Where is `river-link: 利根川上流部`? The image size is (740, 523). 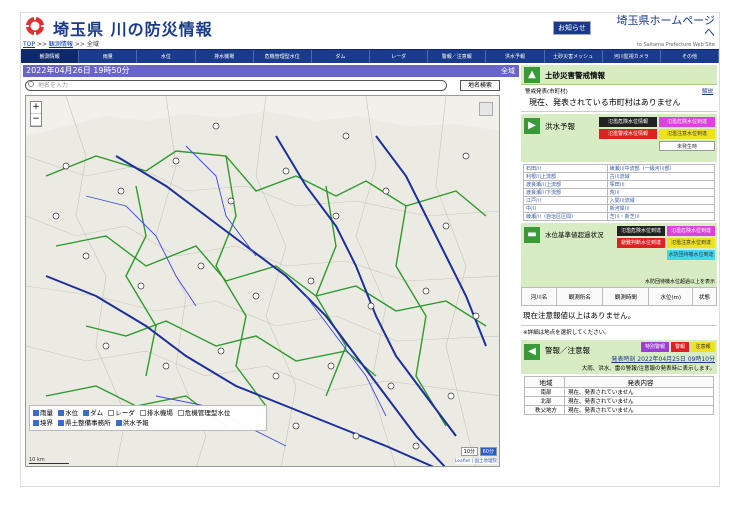 river-link: 利根川上流部 is located at coordinates (565, 176).